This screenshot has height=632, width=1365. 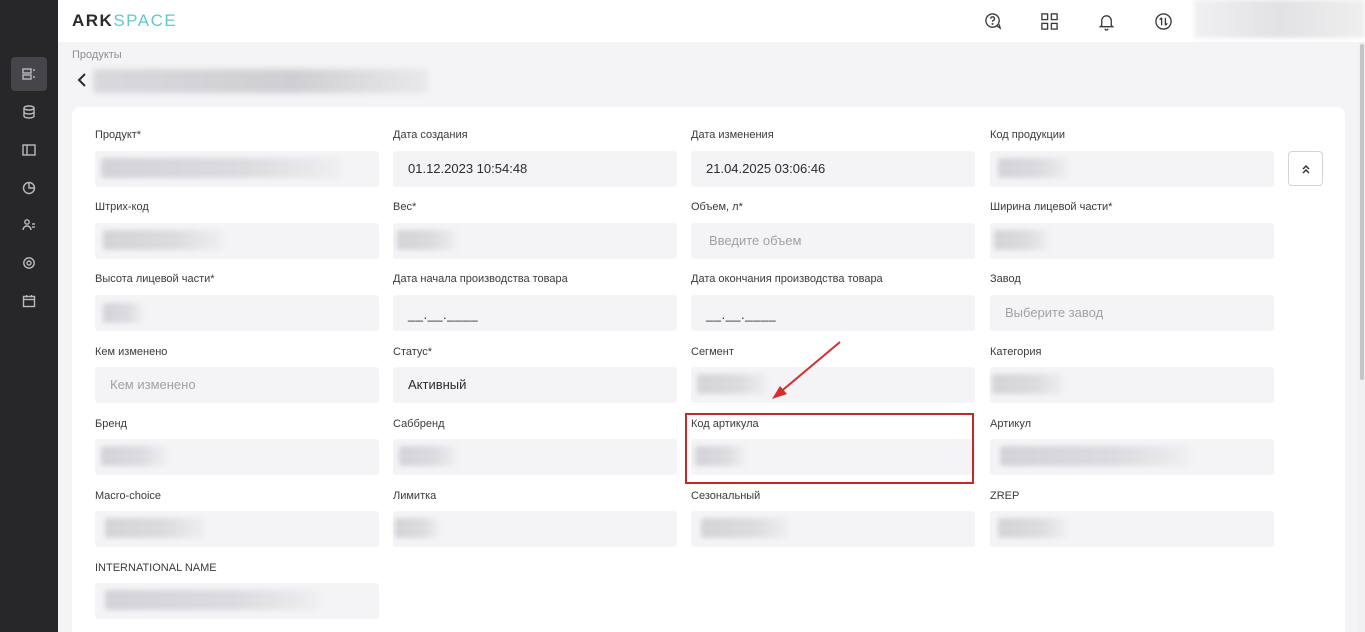 What do you see at coordinates (833, 313) in the screenshot?
I see `production-end-date-input: __.__.____` at bounding box center [833, 313].